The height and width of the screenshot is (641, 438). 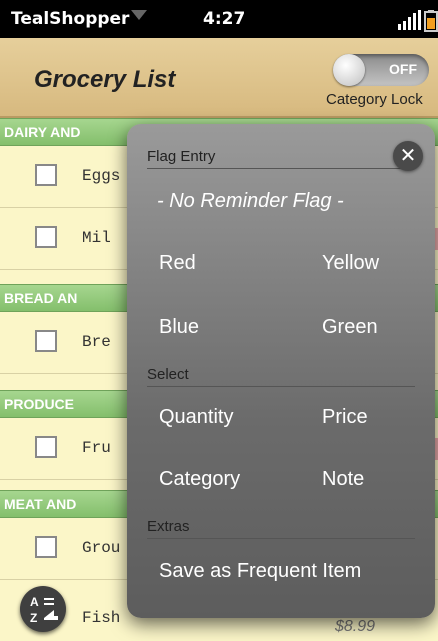 What do you see at coordinates (350, 263) in the screenshot?
I see `menu-item-yellow: Yellow` at bounding box center [350, 263].